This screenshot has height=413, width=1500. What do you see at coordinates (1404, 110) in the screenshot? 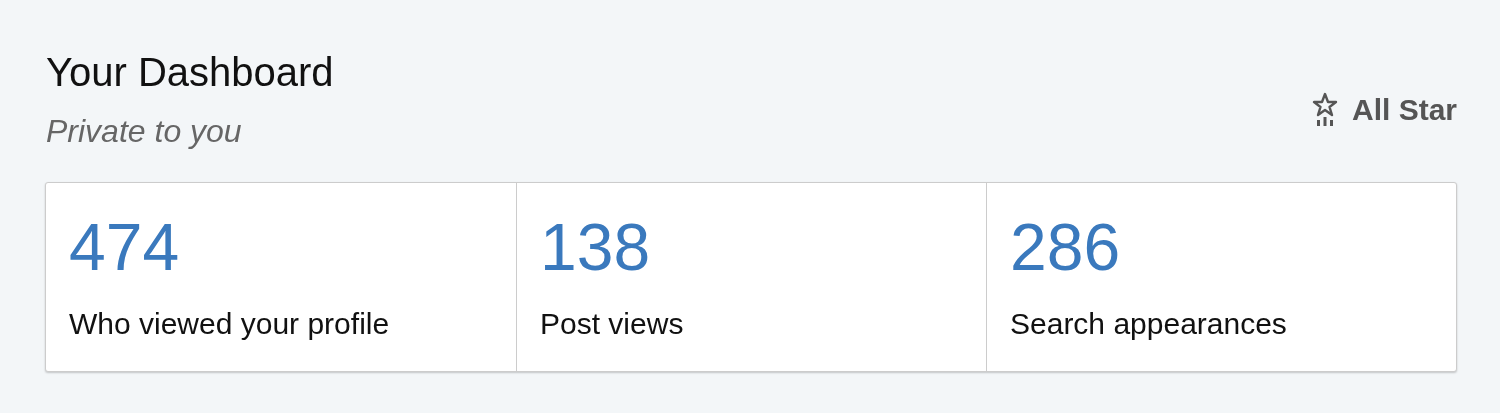
I see `profile-strength-label: All Star` at bounding box center [1404, 110].